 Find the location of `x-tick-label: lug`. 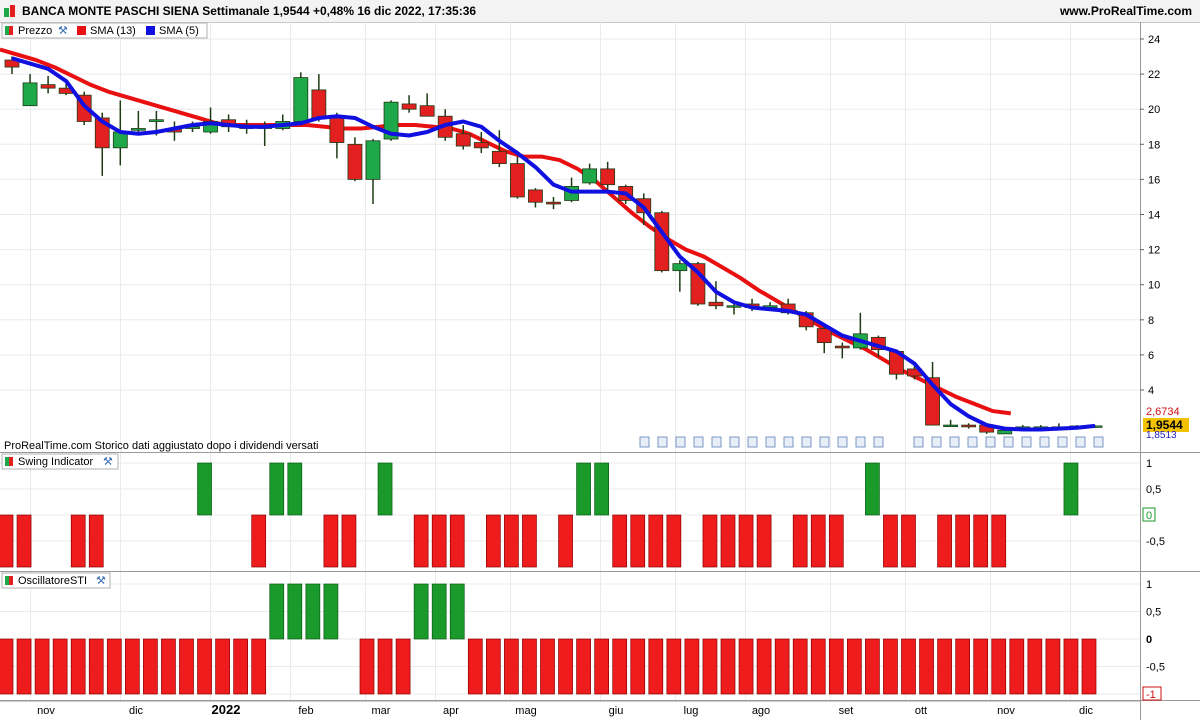

x-tick-label: lug is located at coordinates (691, 711).